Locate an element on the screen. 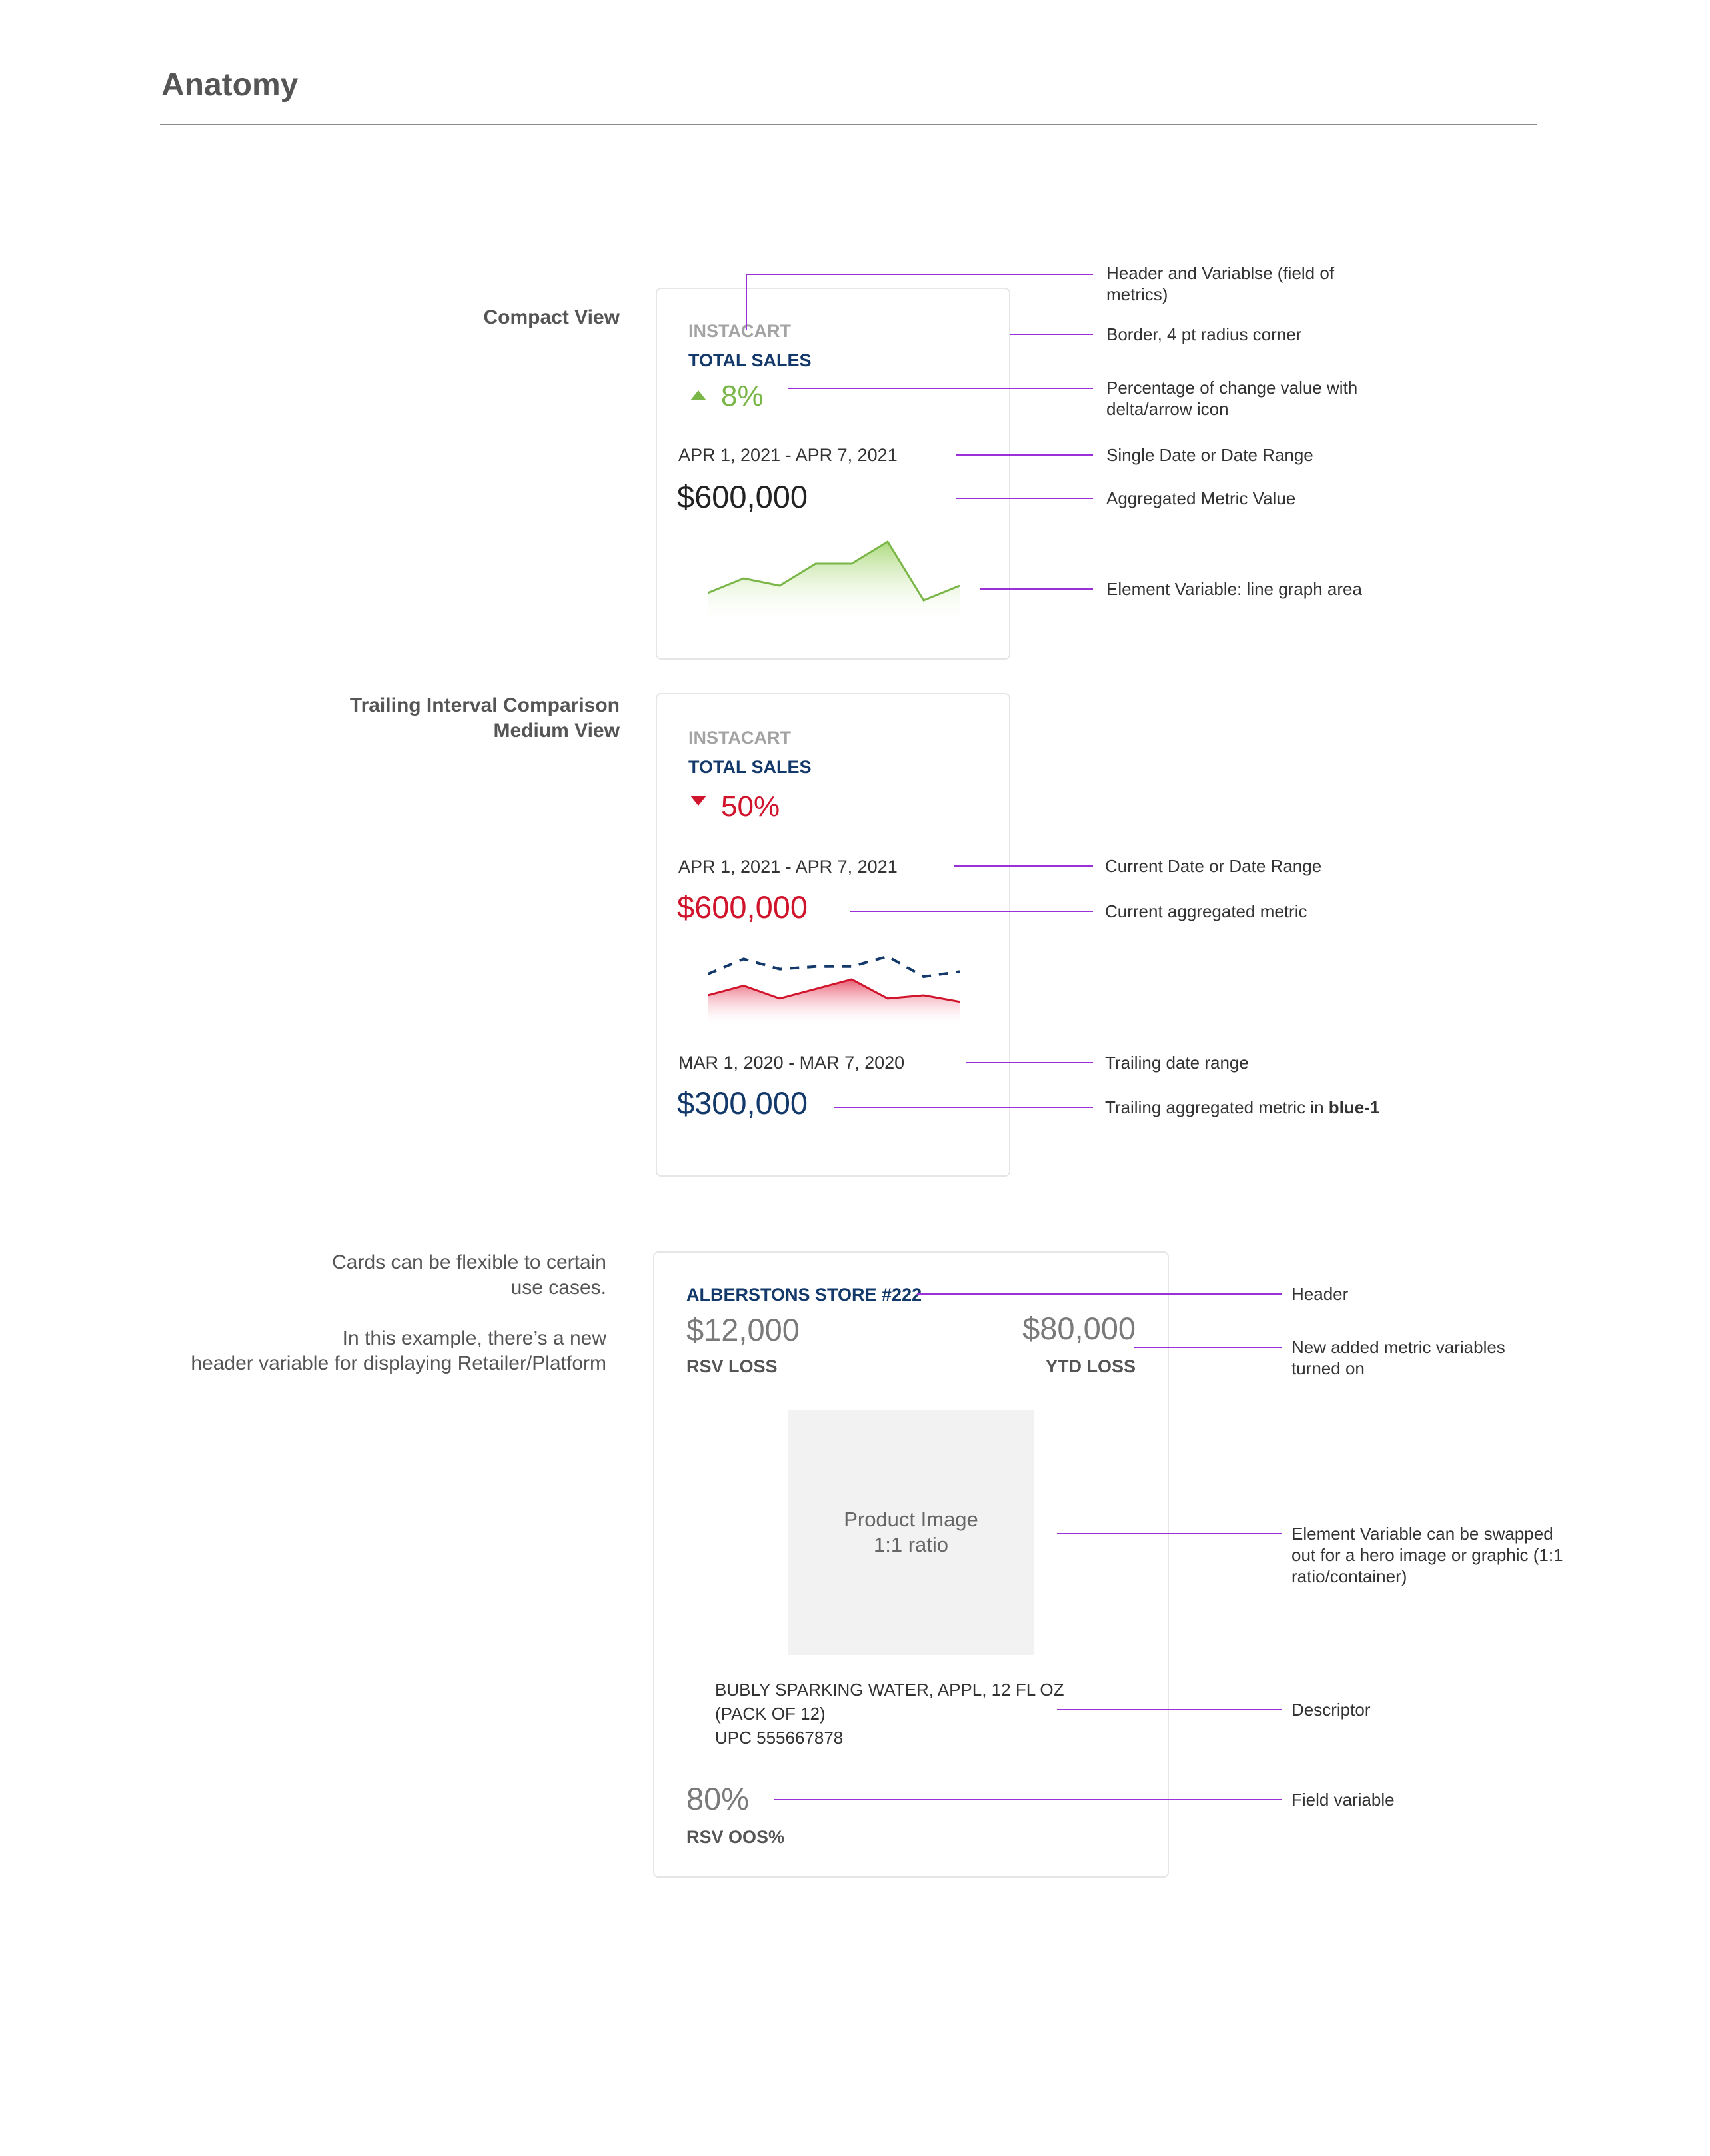 The width and height of the screenshot is (1710, 2156). annotation-descriptor: Descriptor is located at coordinates (1331, 1710).